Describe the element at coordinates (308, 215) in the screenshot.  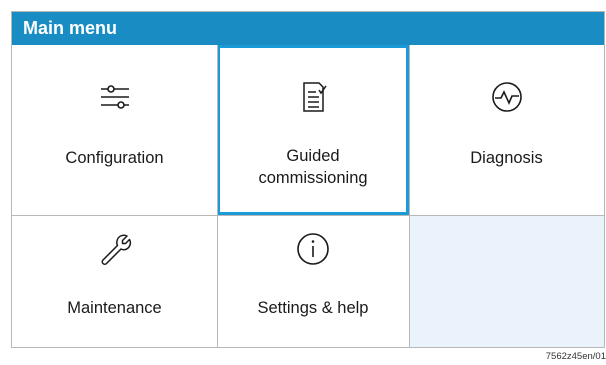
I see `grid-divider-horizontal` at that location.